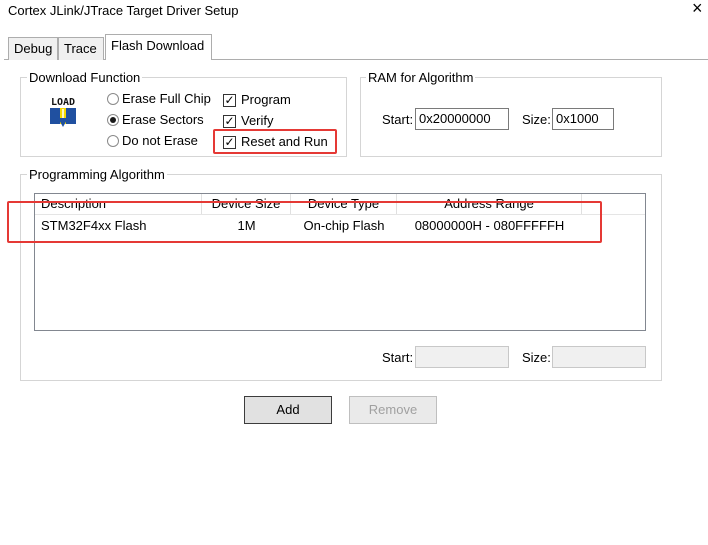 The width and height of the screenshot is (708, 545). Describe the element at coordinates (113, 120) in the screenshot. I see `erase-sectors-radio` at that location.